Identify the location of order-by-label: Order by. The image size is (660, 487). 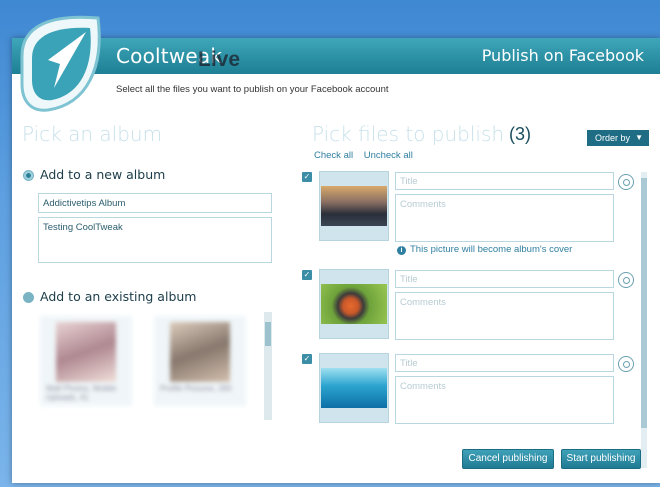
(613, 138).